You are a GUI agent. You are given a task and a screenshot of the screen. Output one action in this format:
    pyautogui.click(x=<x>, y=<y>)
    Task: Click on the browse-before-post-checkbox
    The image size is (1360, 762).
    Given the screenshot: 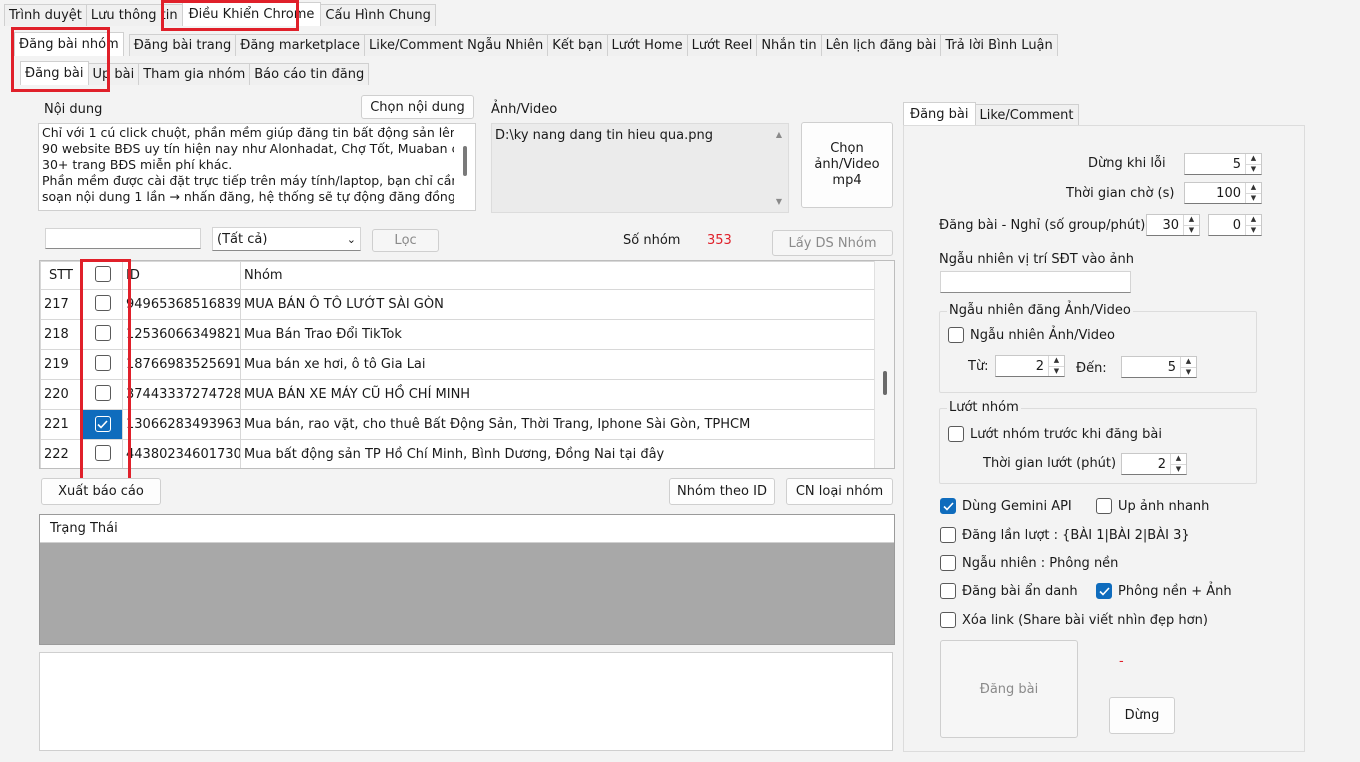 What is the action you would take?
    pyautogui.click(x=956, y=434)
    